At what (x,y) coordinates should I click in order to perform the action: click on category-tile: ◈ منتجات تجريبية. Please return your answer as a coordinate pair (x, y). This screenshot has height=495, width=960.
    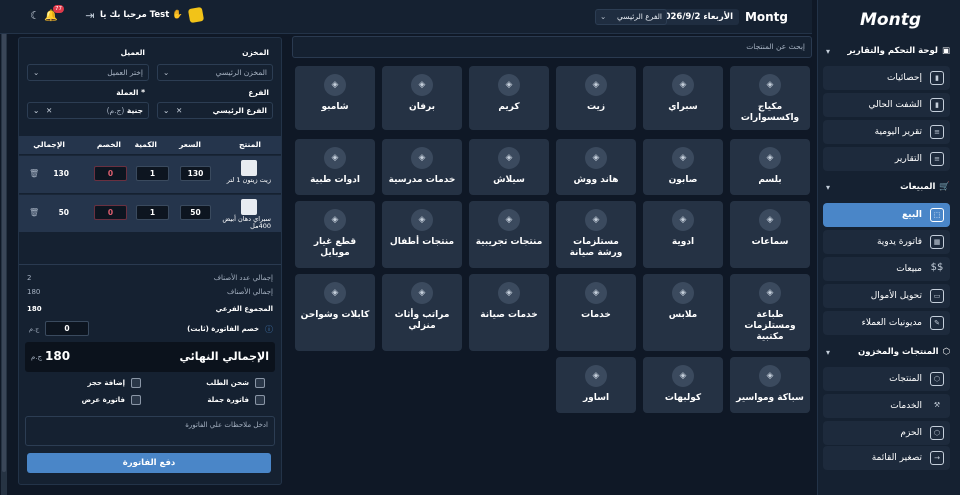
    Looking at the image, I should click on (509, 234).